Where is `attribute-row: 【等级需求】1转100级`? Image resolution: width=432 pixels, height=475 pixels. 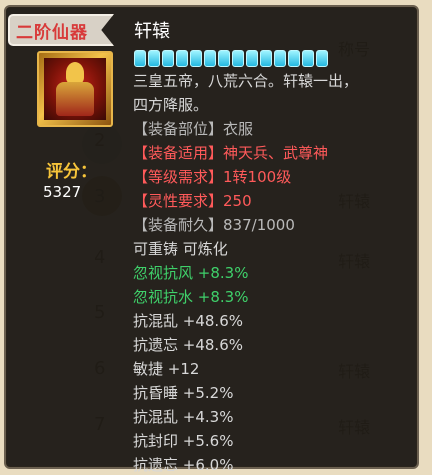
attribute-row: 【等级需求】1转100级 is located at coordinates (212, 176).